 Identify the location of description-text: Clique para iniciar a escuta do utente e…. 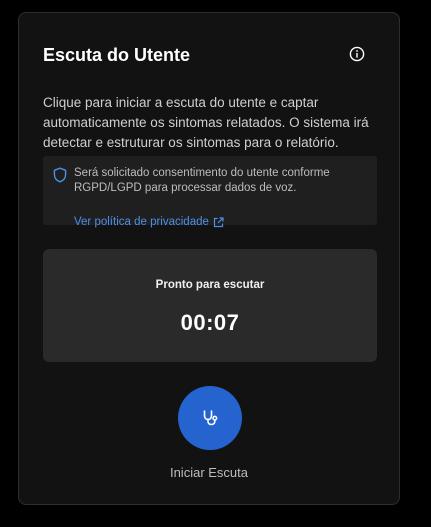
(206, 122).